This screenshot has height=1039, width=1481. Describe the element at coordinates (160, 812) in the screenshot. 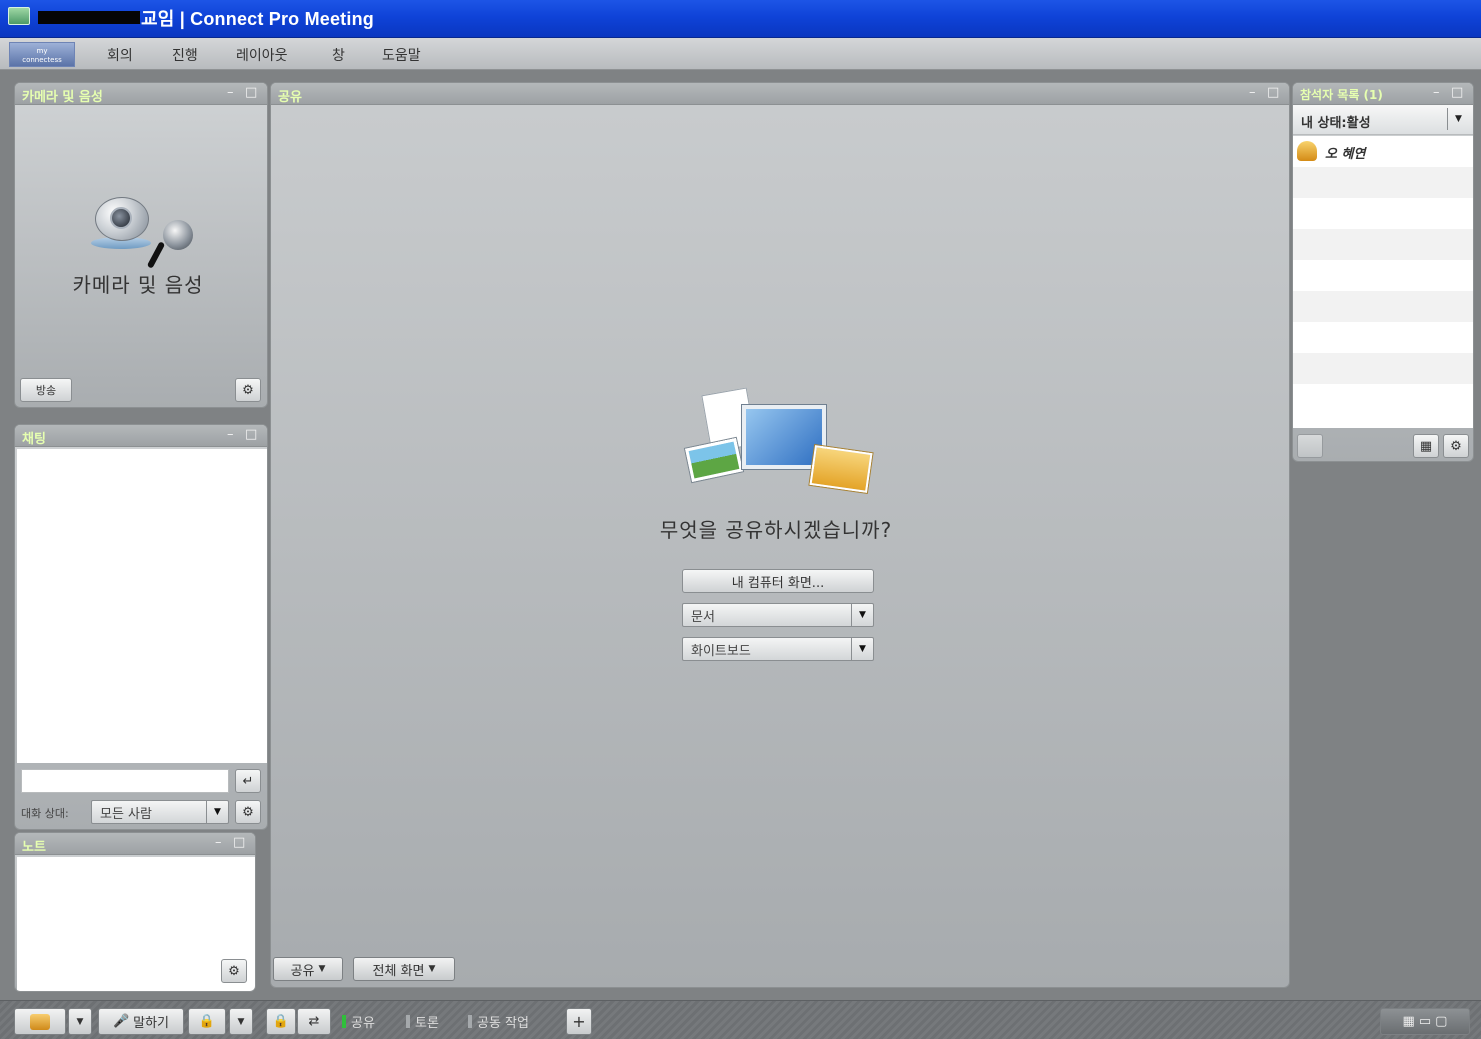

I see `recipient-select: 모든 사람 ▼` at that location.